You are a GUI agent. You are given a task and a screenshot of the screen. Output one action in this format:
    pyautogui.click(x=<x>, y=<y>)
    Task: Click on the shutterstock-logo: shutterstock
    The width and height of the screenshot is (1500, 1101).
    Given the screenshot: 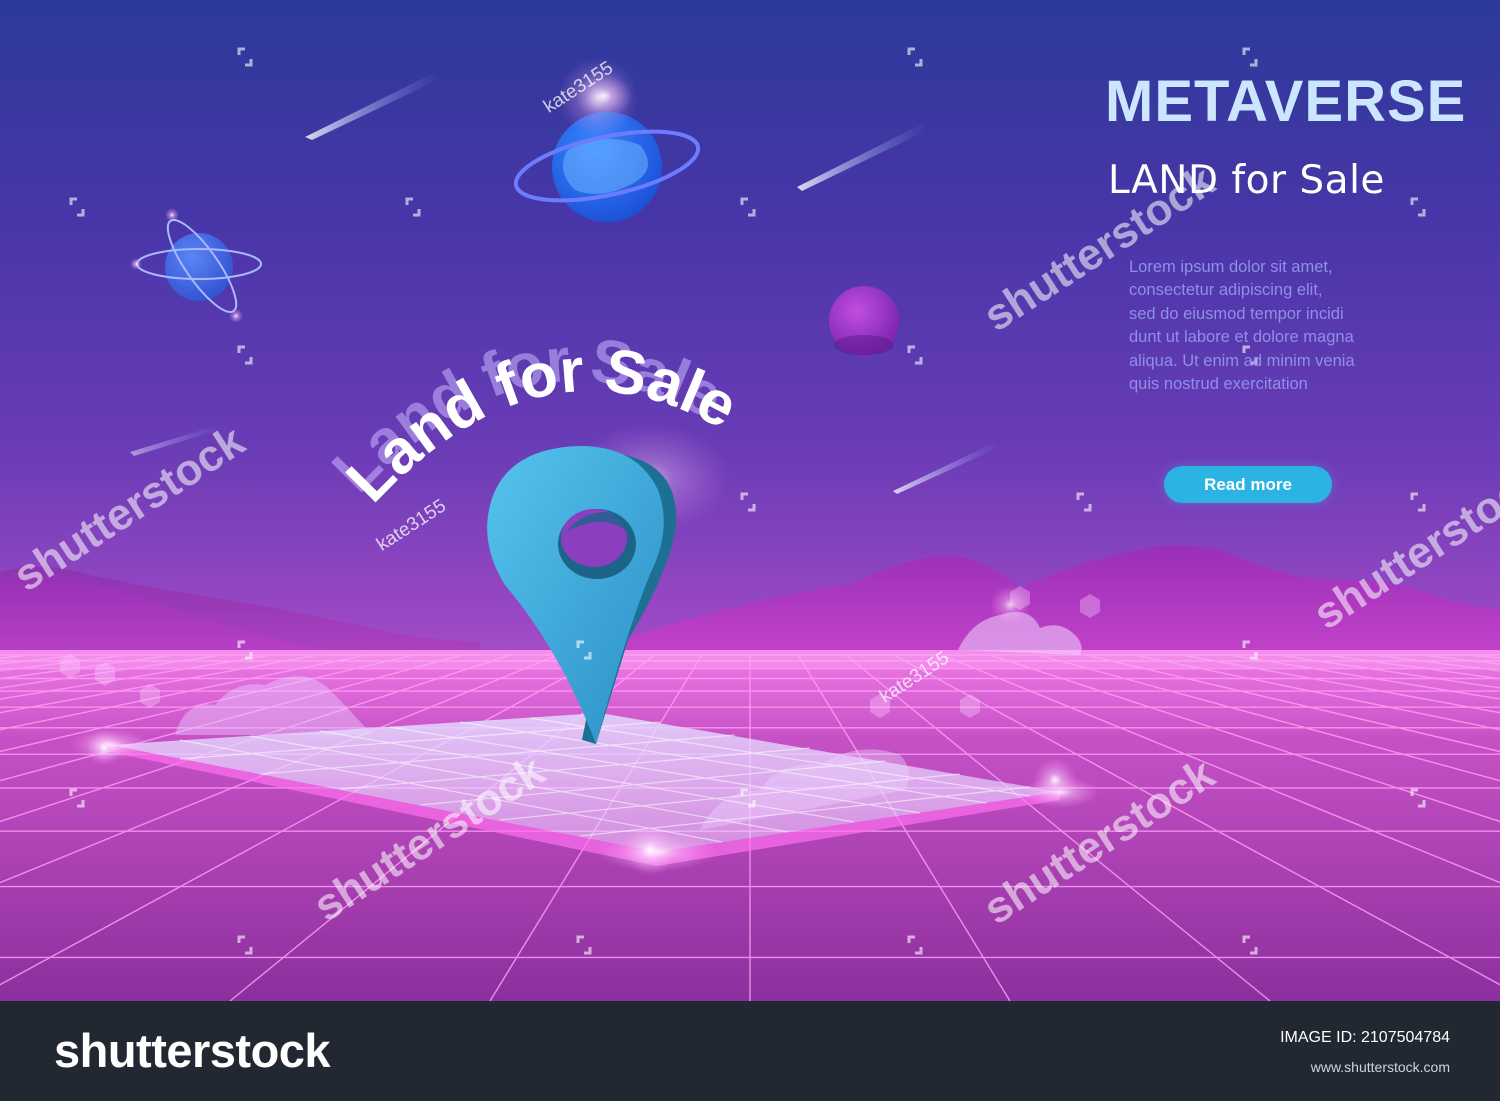 What is the action you would take?
    pyautogui.click(x=192, y=1050)
    